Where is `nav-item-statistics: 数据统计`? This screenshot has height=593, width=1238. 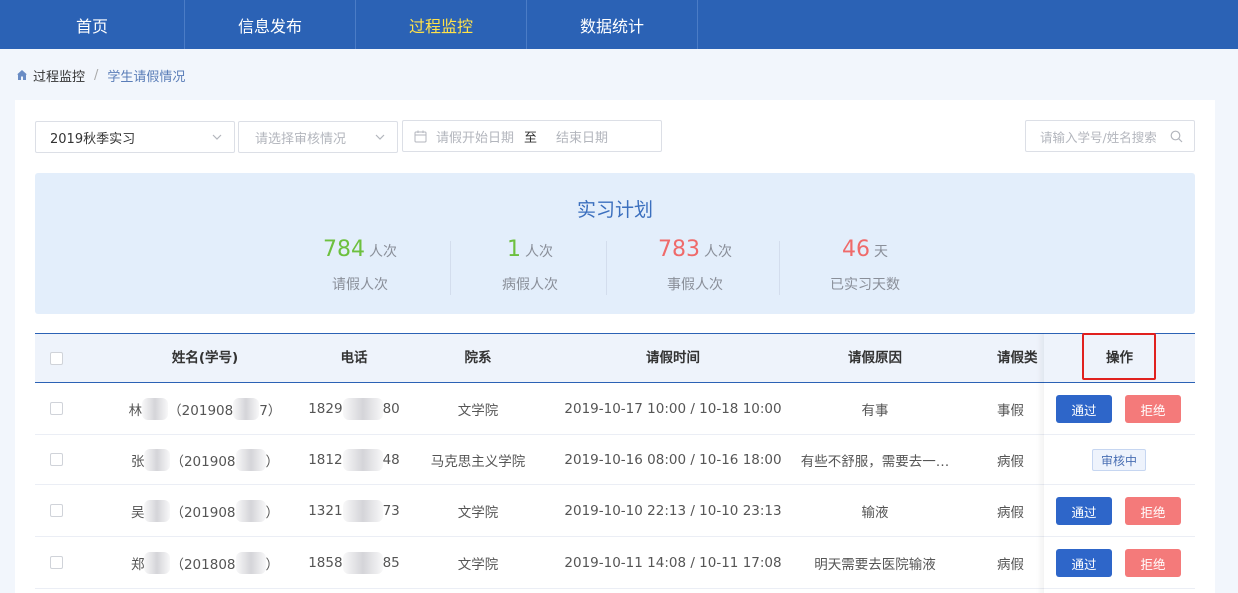
nav-item-statistics: 数据统计 is located at coordinates (612, 24).